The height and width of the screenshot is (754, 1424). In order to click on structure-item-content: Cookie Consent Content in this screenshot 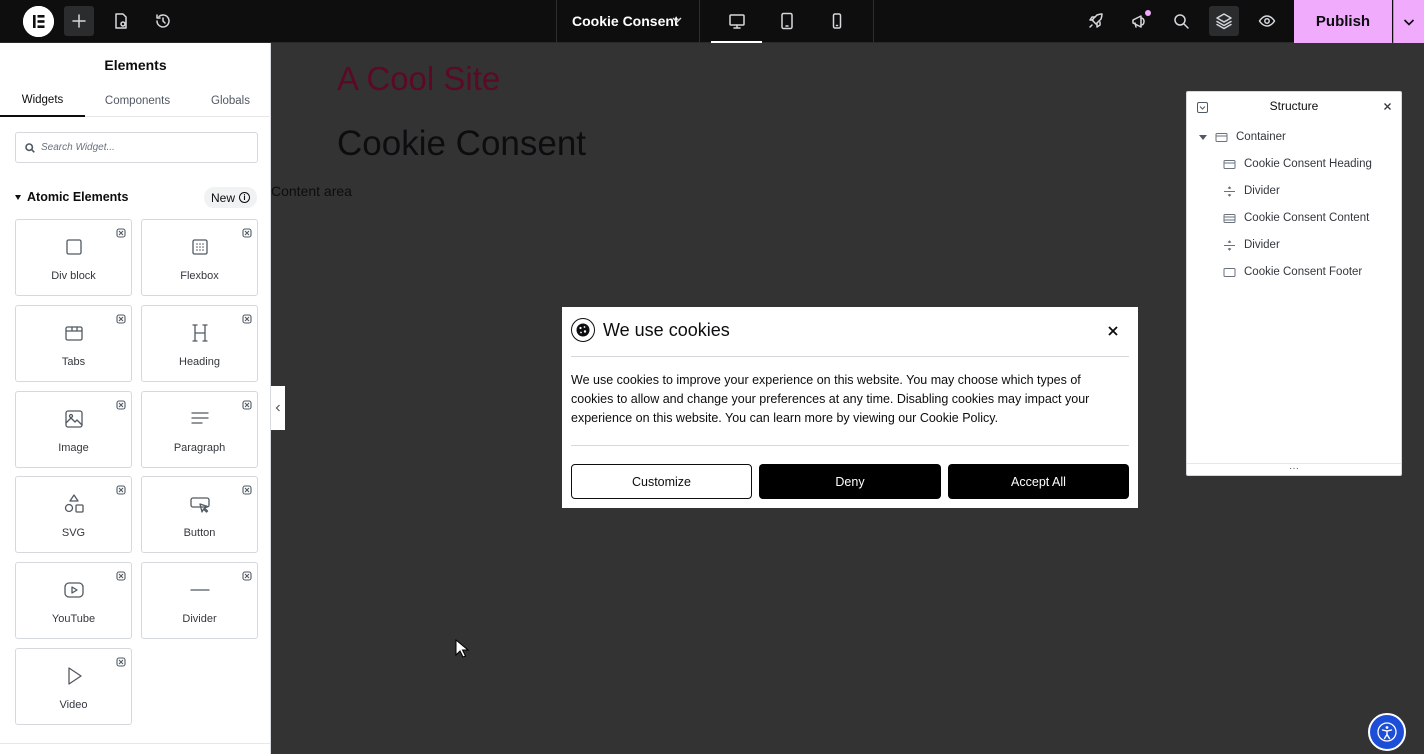, I will do `click(1296, 218)`.